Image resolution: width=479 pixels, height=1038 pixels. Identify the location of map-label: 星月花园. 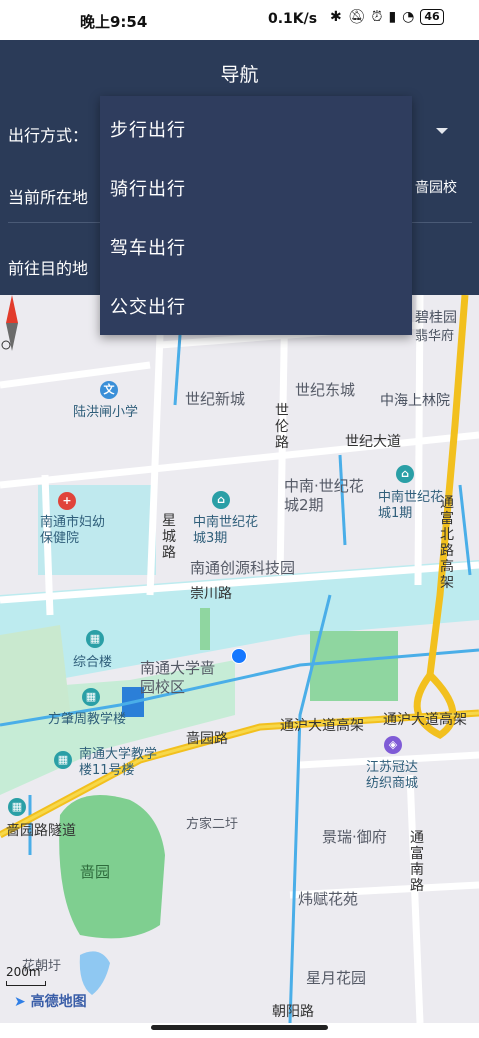
(336, 978).